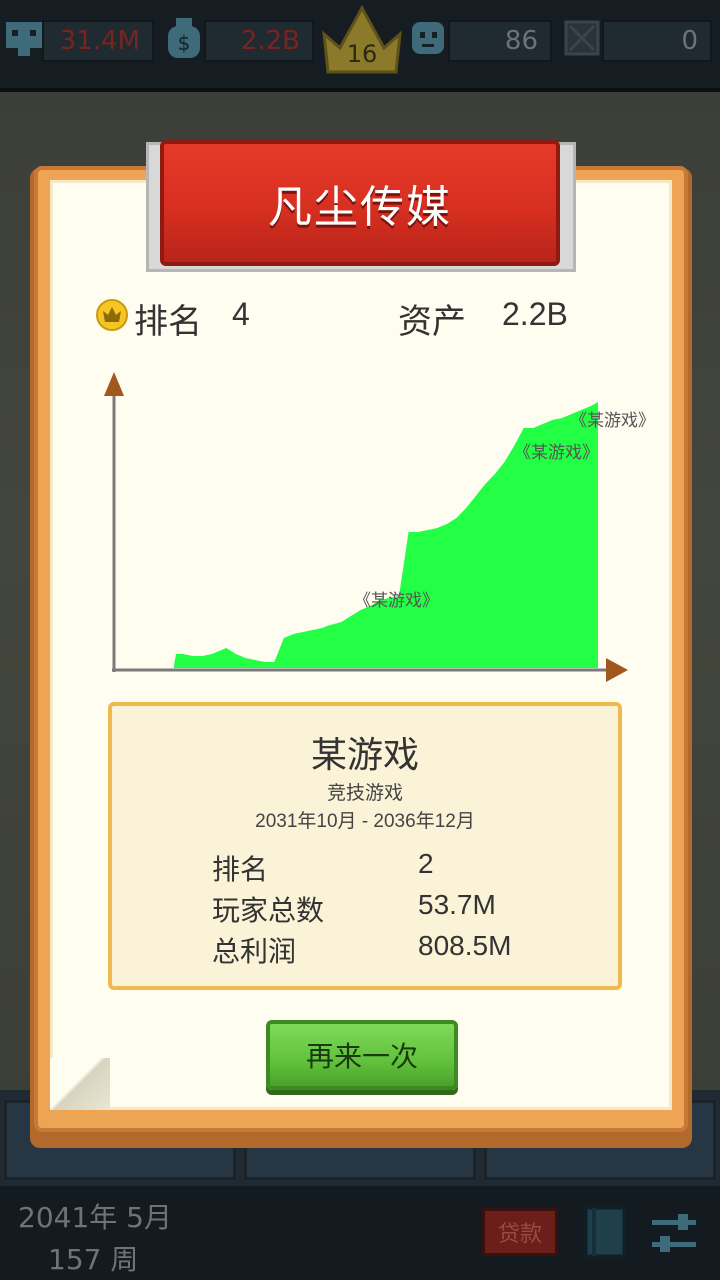 The height and width of the screenshot is (1280, 720). I want to click on game-stat-value: 2, so click(426, 863).